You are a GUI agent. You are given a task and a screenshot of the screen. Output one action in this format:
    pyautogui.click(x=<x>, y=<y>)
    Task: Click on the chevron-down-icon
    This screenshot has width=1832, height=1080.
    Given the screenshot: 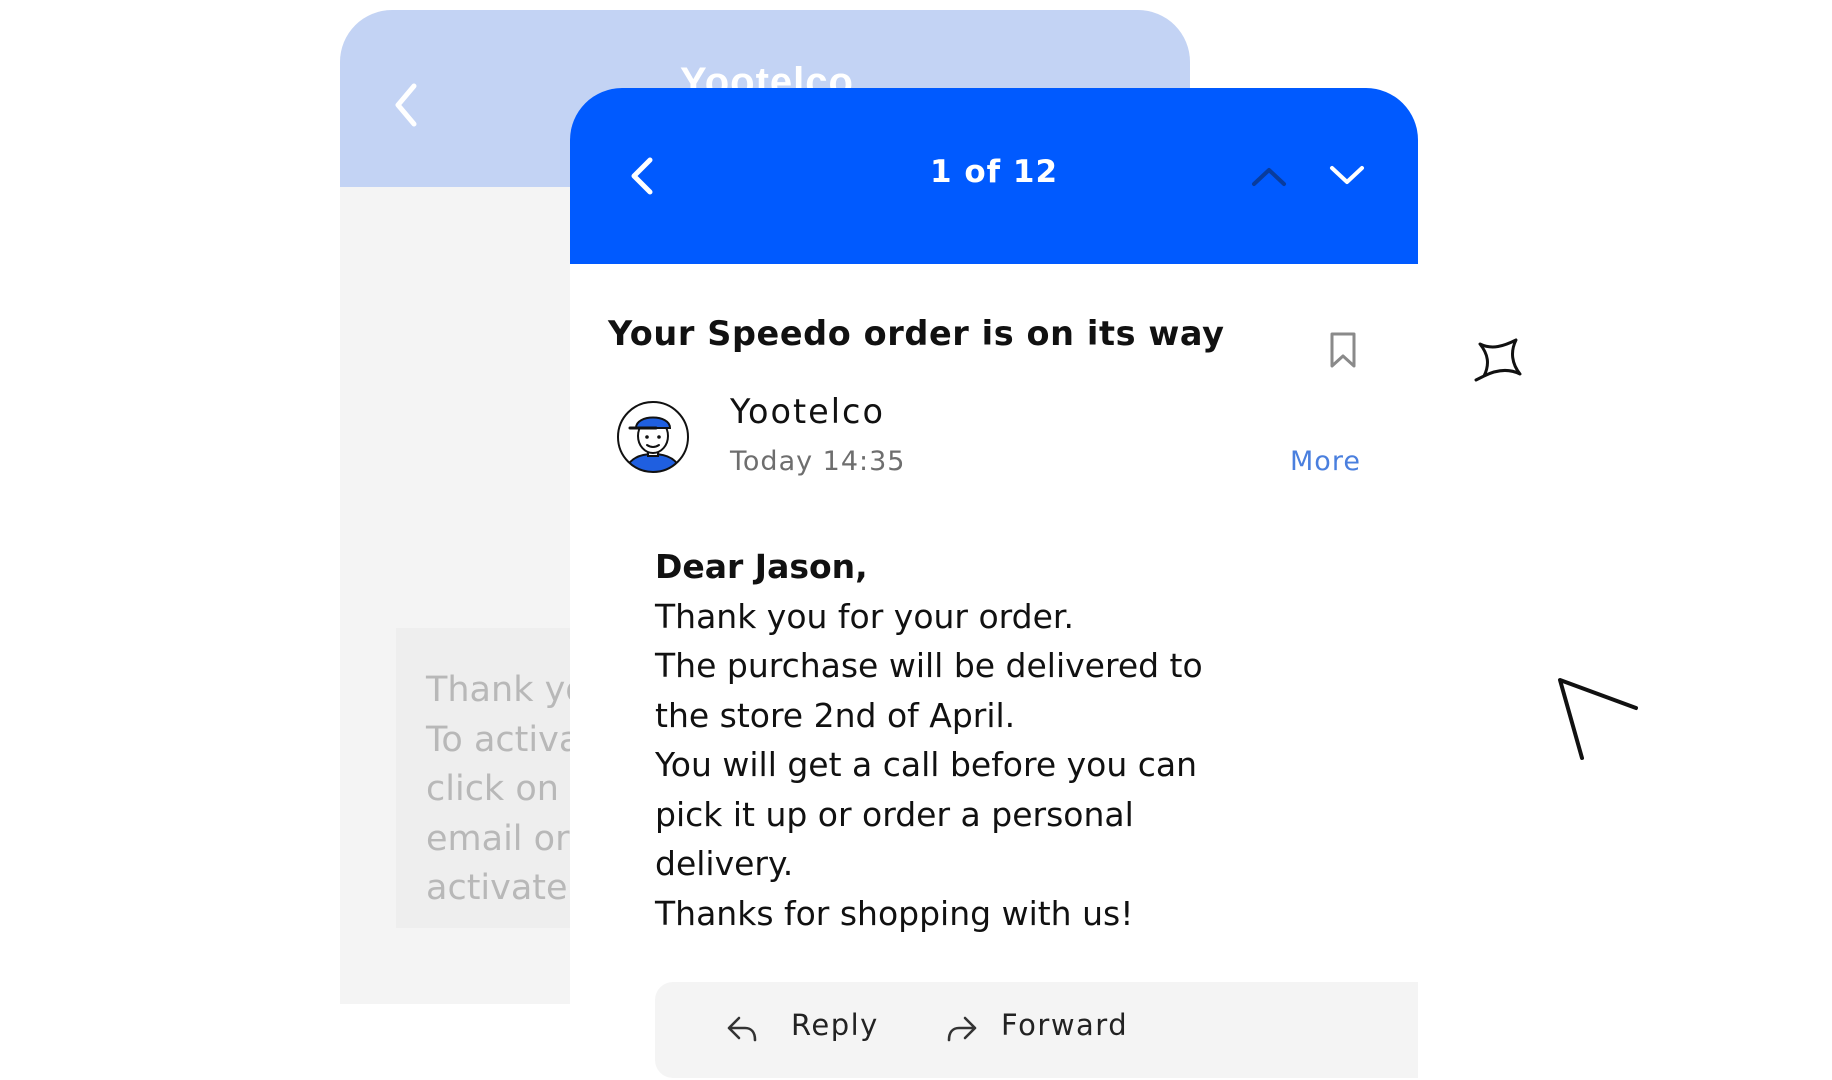 What is the action you would take?
    pyautogui.click(x=1347, y=175)
    